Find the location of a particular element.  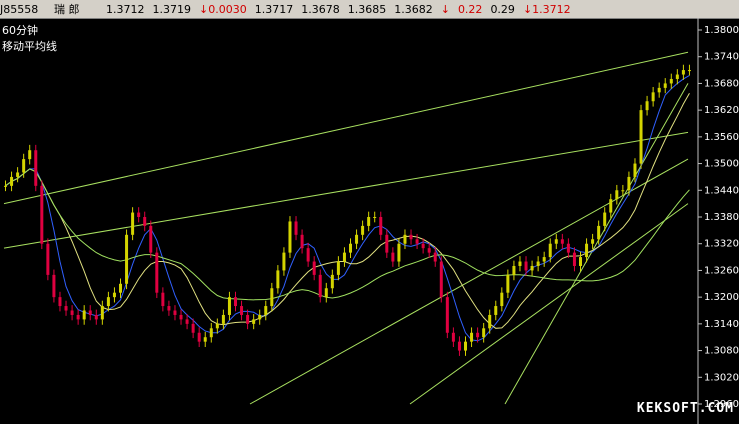

watermark: KEKSOFT.COM is located at coordinates (685, 408).